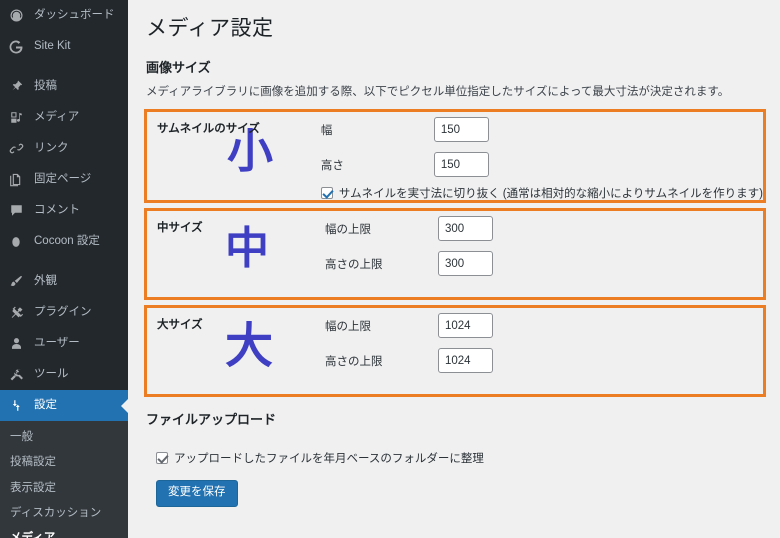  What do you see at coordinates (64, 532) in the screenshot?
I see `submenu-item-media: メディア` at bounding box center [64, 532].